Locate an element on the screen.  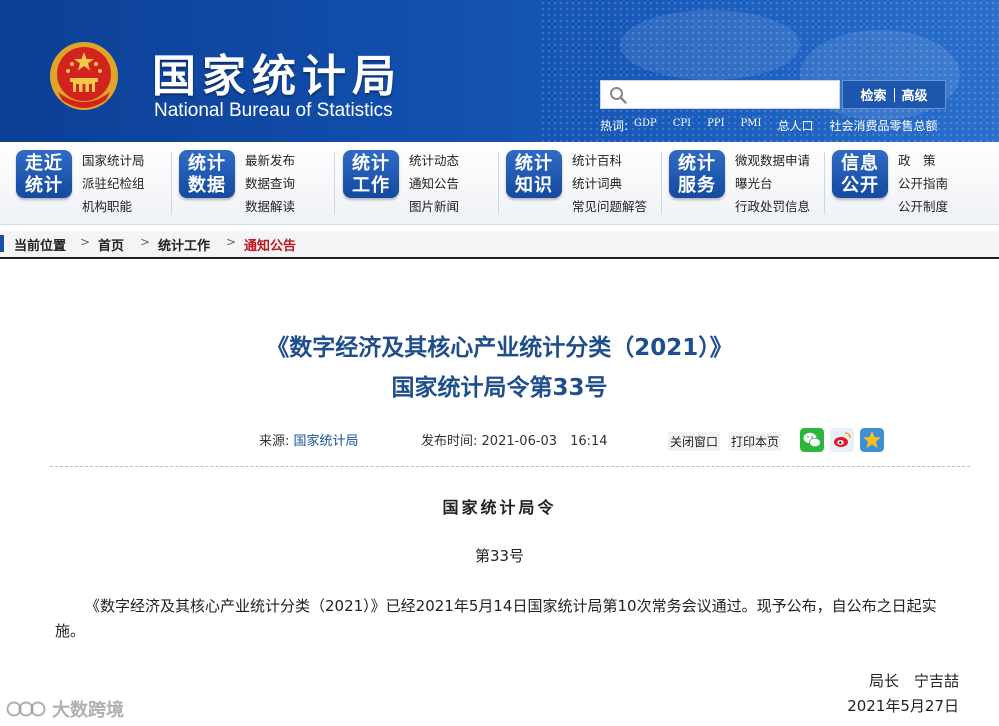
hot-words-label: 热词: is located at coordinates (614, 126).